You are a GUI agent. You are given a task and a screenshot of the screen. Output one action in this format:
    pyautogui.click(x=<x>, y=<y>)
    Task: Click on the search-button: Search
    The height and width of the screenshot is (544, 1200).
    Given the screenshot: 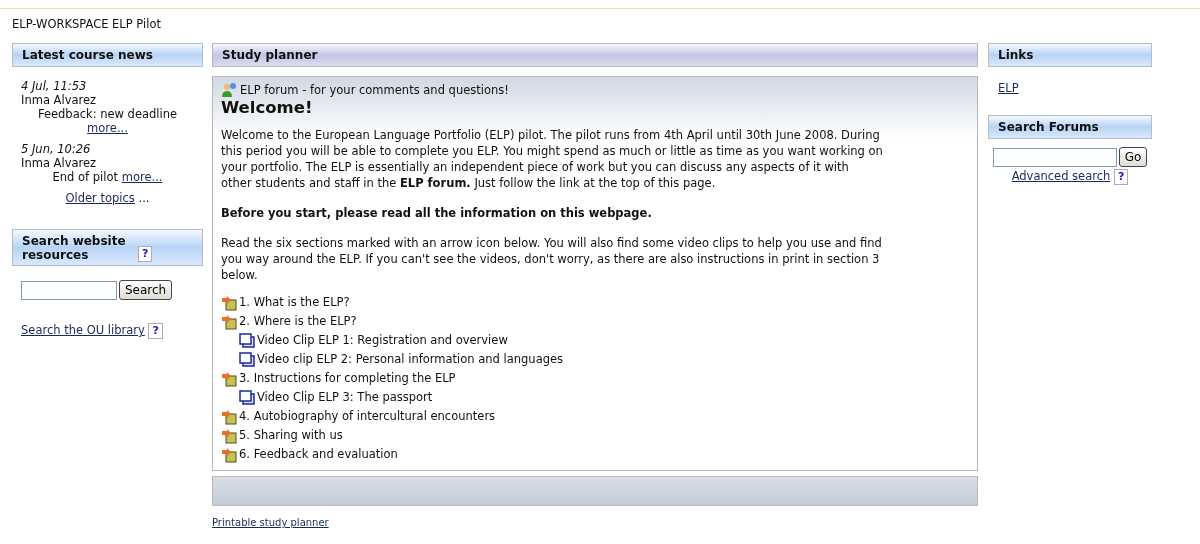 What is the action you would take?
    pyautogui.click(x=146, y=290)
    